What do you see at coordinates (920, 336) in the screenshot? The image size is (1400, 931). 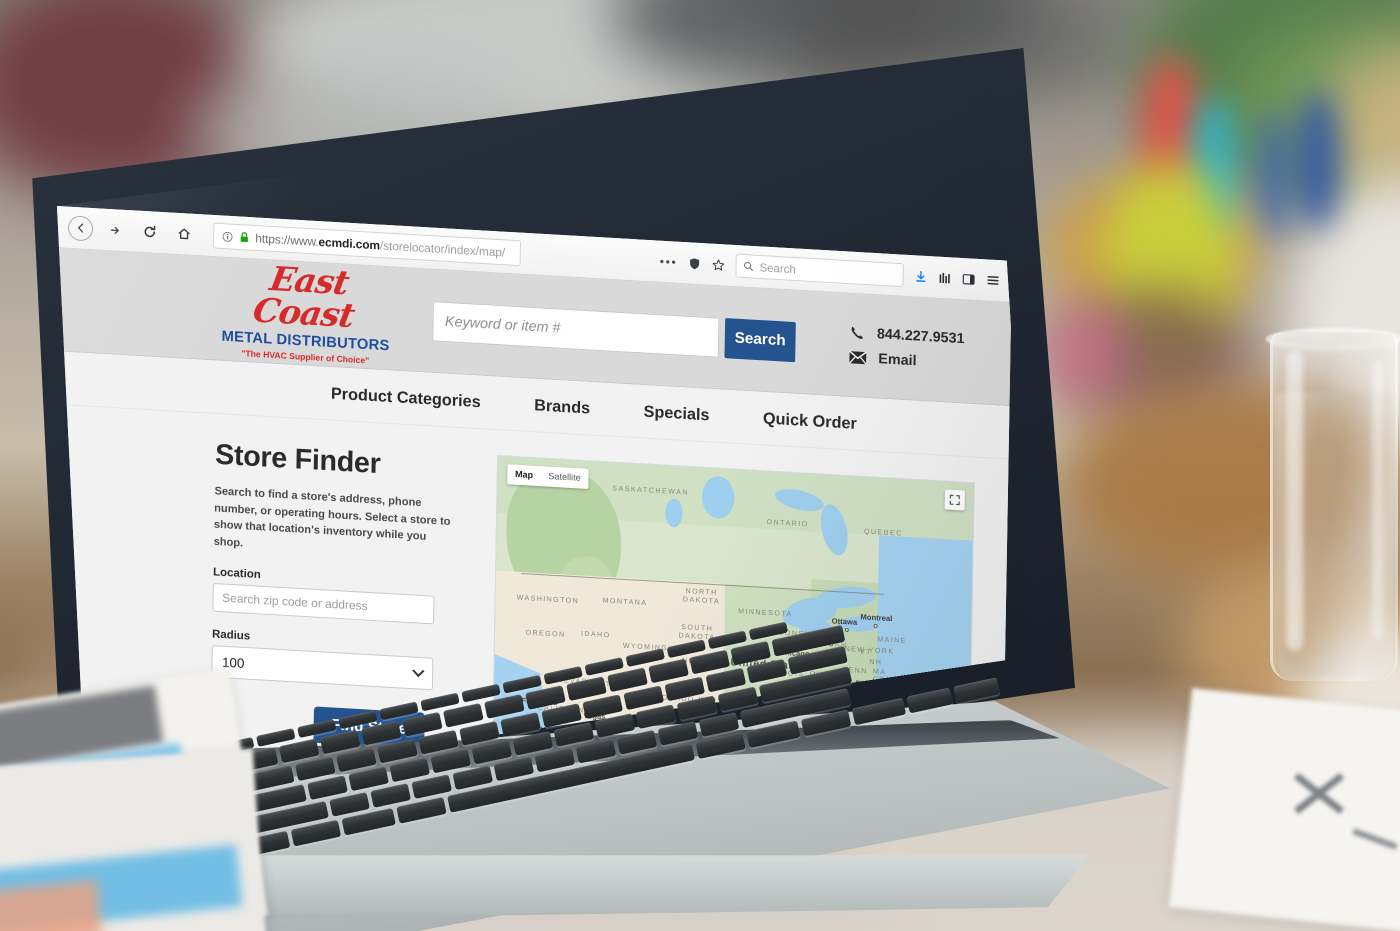 I see `phone-number: 844.227.9531` at bounding box center [920, 336].